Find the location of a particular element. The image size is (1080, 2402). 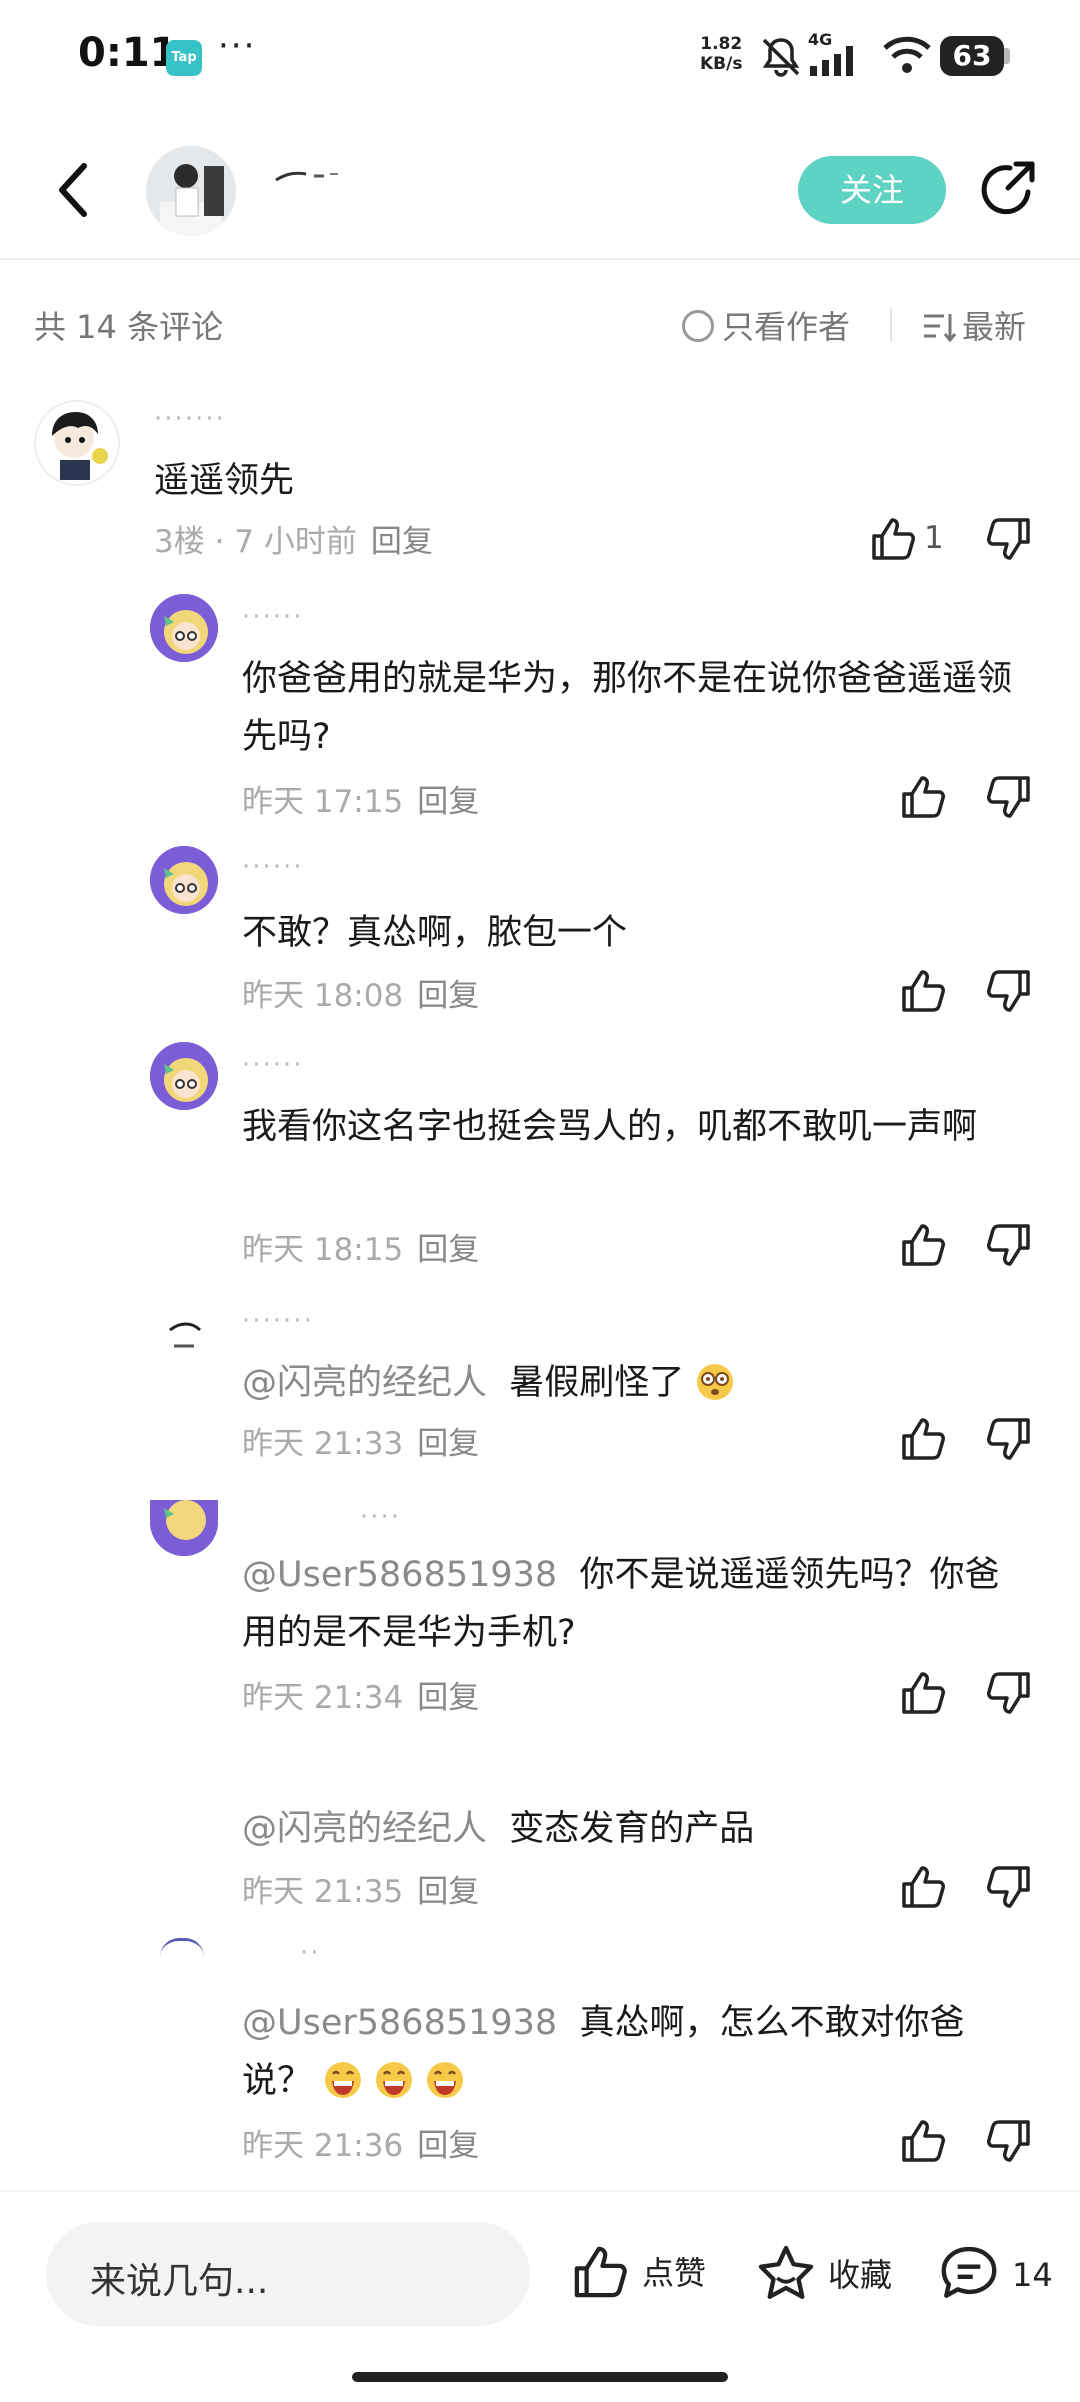

home-indicator is located at coordinates (540, 2377).